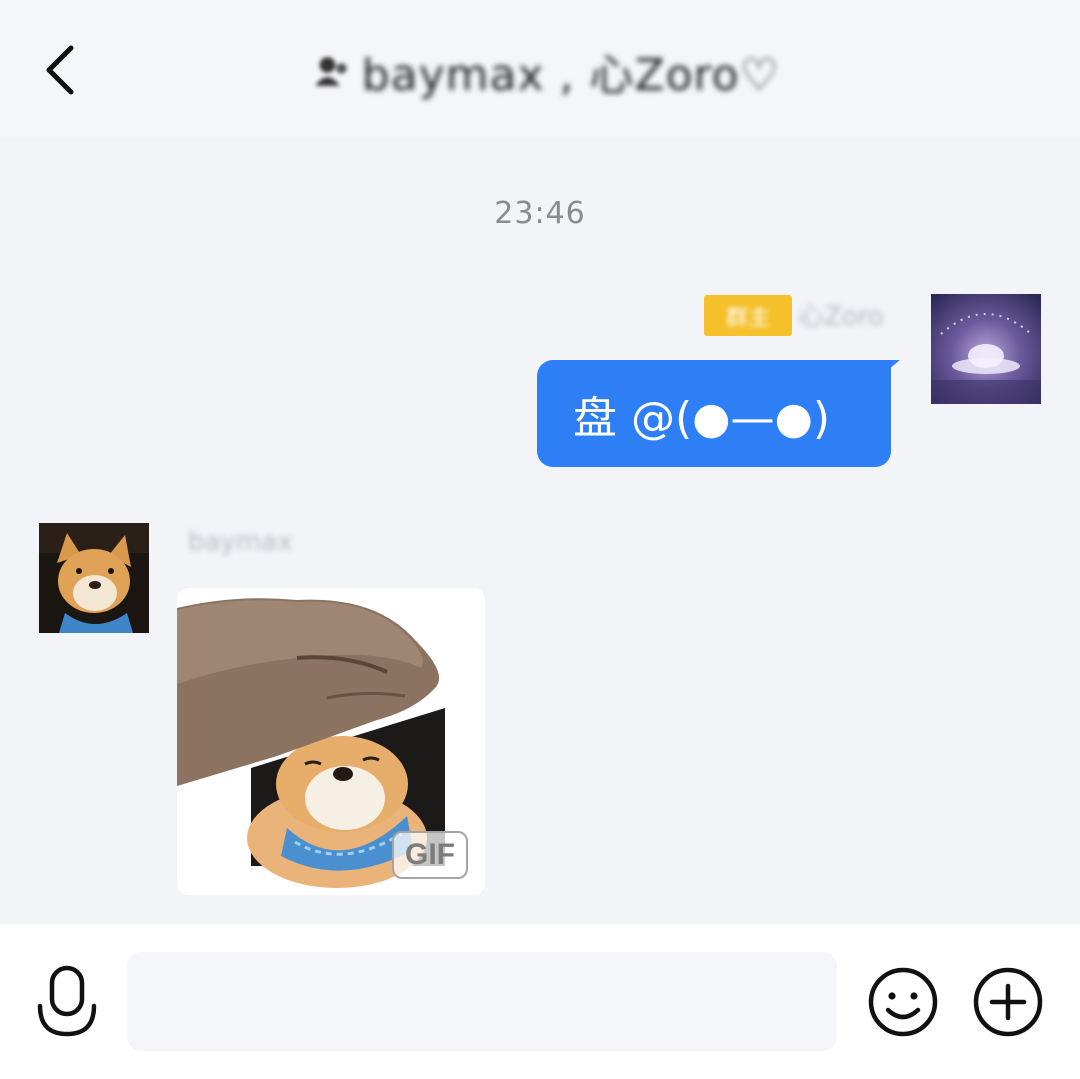 This screenshot has height=1079, width=1080. What do you see at coordinates (841, 317) in the screenshot?
I see `sender-name-outgoing: 心Zoro` at bounding box center [841, 317].